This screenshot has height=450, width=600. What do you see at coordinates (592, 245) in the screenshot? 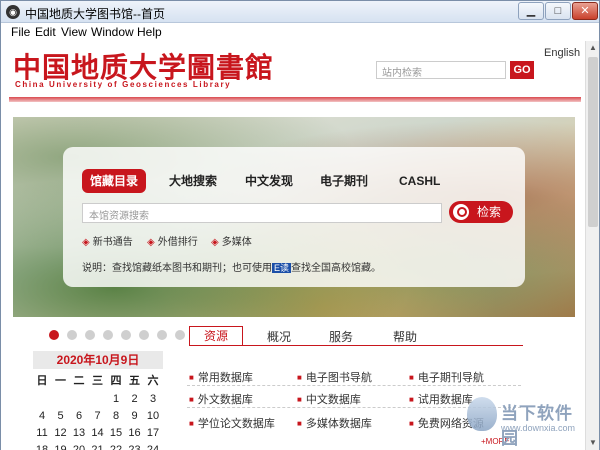
I see `vertical-scrollbar: ▲ ▼` at bounding box center [592, 245].